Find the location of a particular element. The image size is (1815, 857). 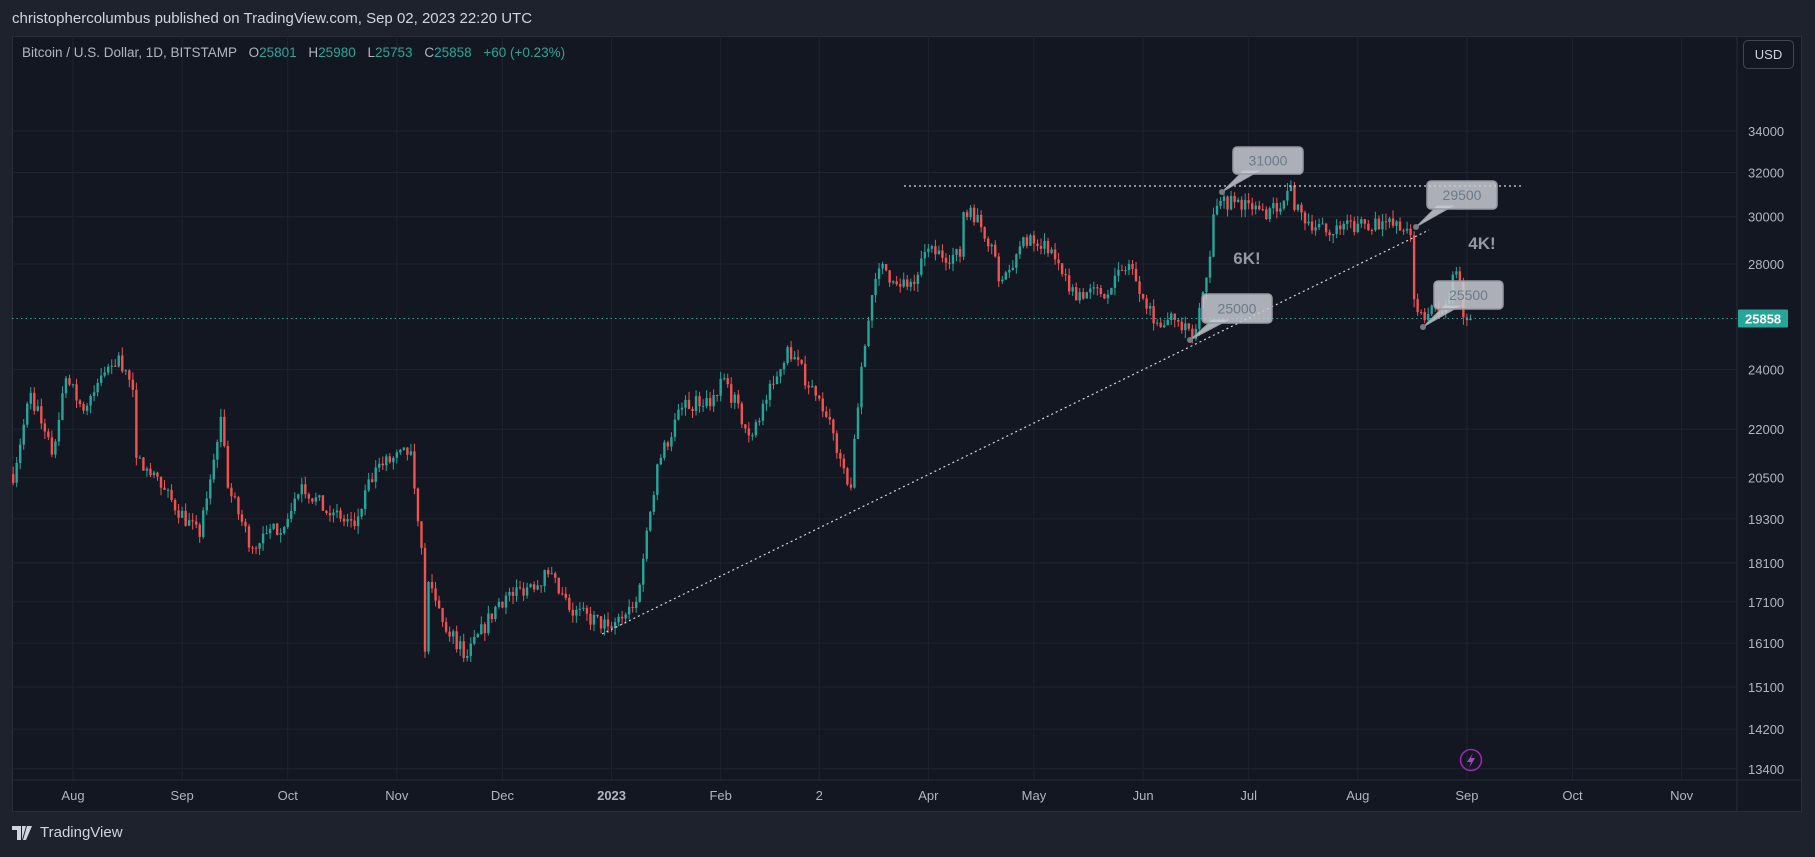

callout-anchor is located at coordinates (1190, 340).